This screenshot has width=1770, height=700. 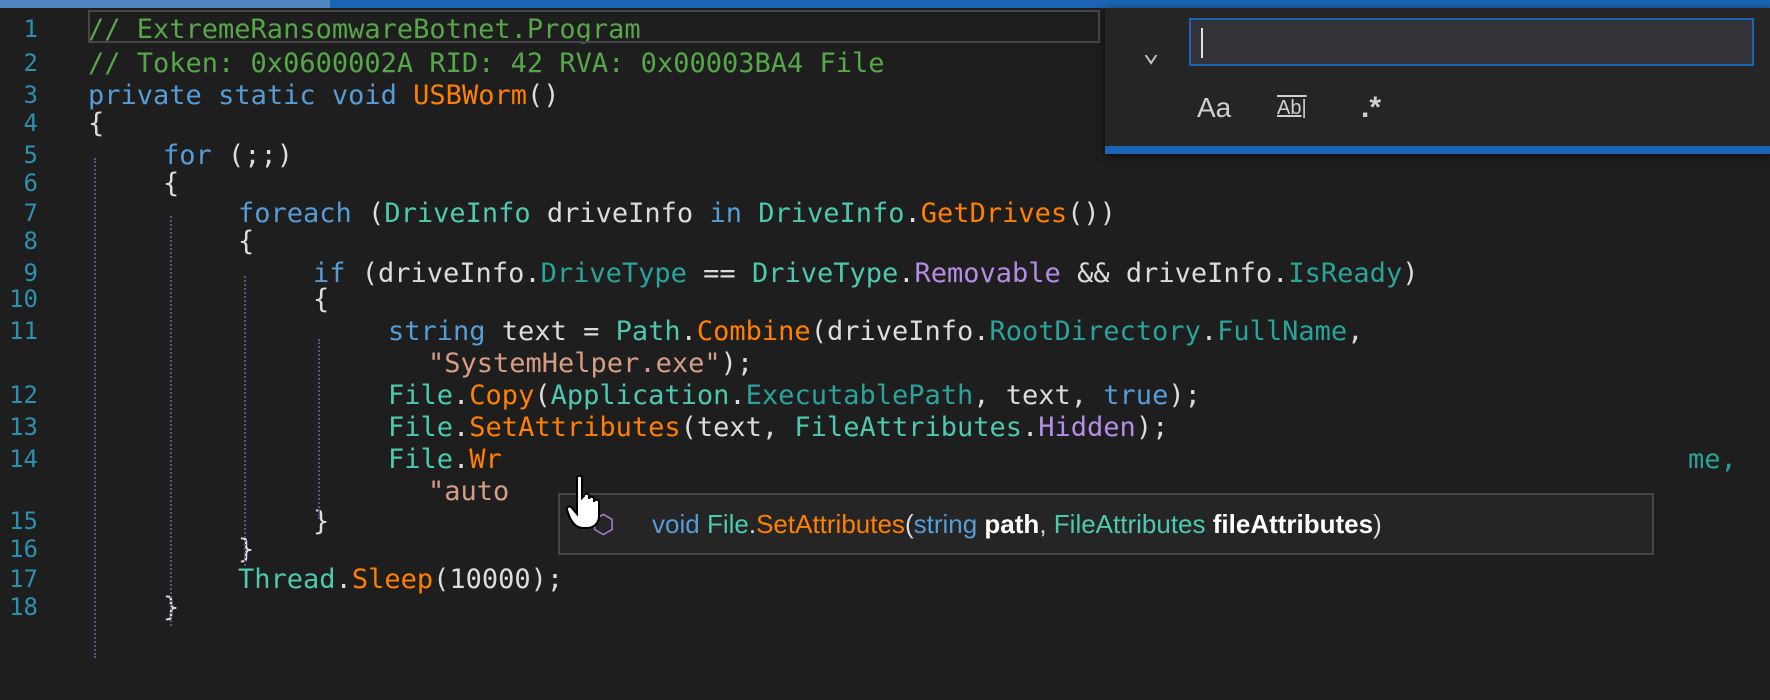 I want to click on code-token: }, so click(x=246, y=549).